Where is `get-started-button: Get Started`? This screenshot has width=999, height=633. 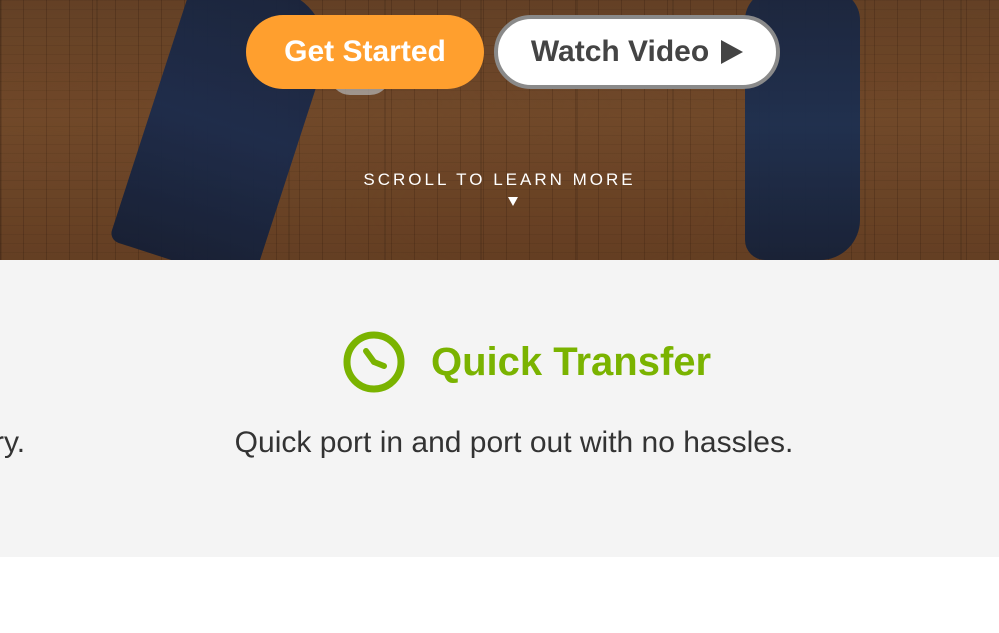 get-started-button: Get Started is located at coordinates (365, 52).